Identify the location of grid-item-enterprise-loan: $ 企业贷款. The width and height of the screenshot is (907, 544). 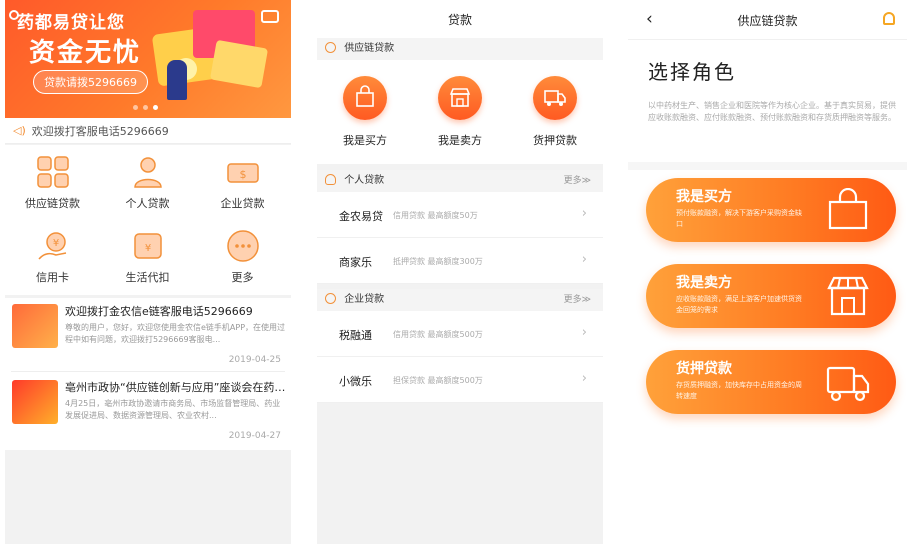
(242, 183).